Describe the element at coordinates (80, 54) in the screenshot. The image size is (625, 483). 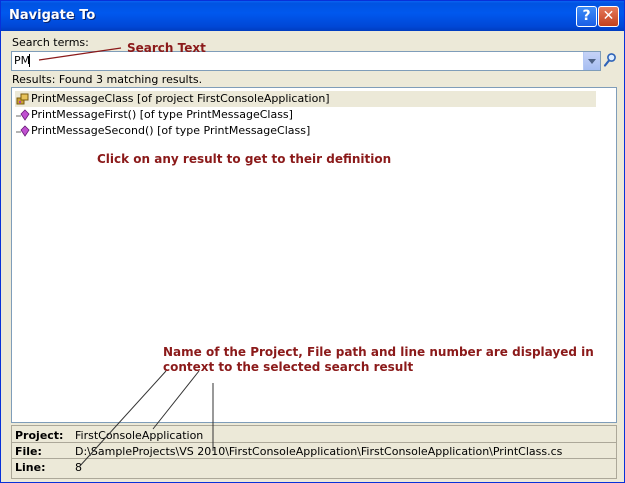
I see `search-text-arrow` at that location.